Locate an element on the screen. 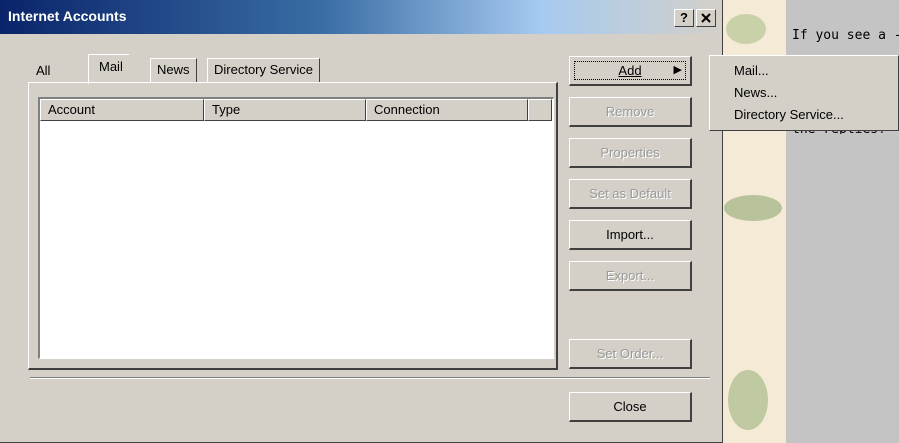  column-header-type-label: Type is located at coordinates (226, 109).